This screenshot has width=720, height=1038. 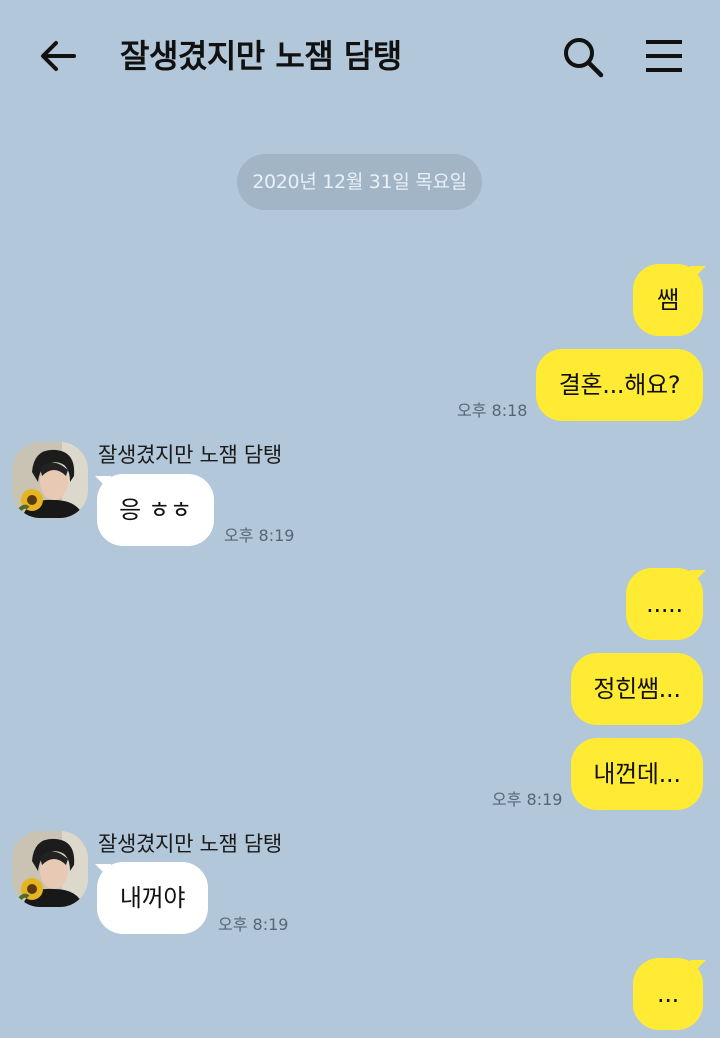 I want to click on search-icon, so click(x=584, y=58).